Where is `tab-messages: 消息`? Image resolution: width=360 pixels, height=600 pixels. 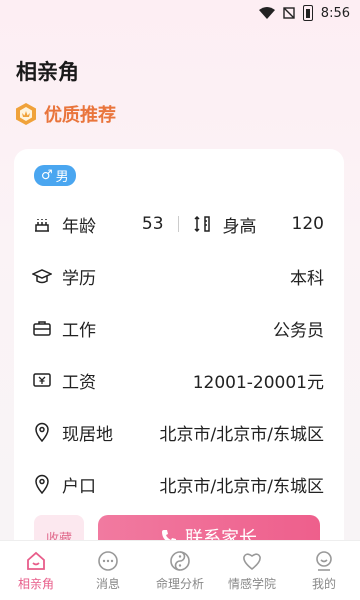
tab-messages: 消息 is located at coordinates (108, 570).